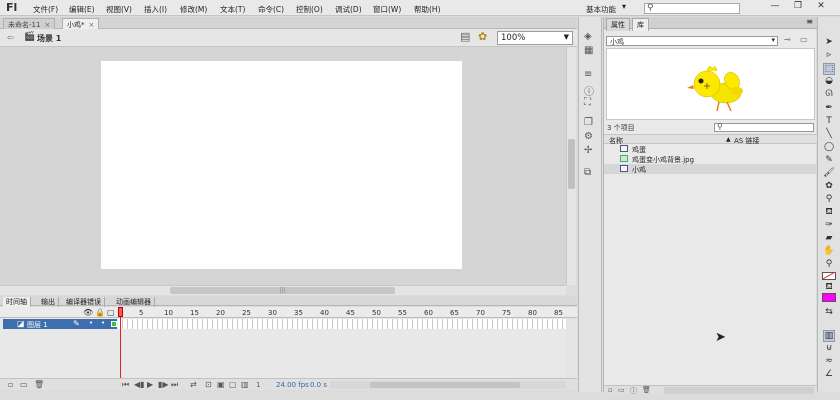  Describe the element at coordinates (588, 136) in the screenshot. I see `components-icon: ⚙` at that location.